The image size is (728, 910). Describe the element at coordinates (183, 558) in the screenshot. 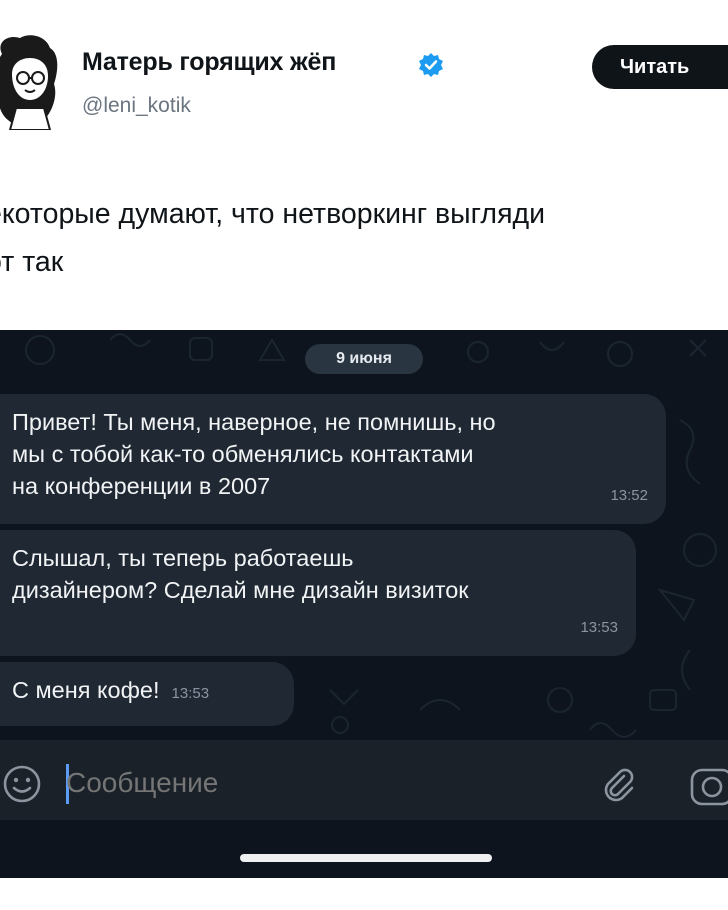

I see `message-line: Слышал, ты теперь работаешь` at that location.